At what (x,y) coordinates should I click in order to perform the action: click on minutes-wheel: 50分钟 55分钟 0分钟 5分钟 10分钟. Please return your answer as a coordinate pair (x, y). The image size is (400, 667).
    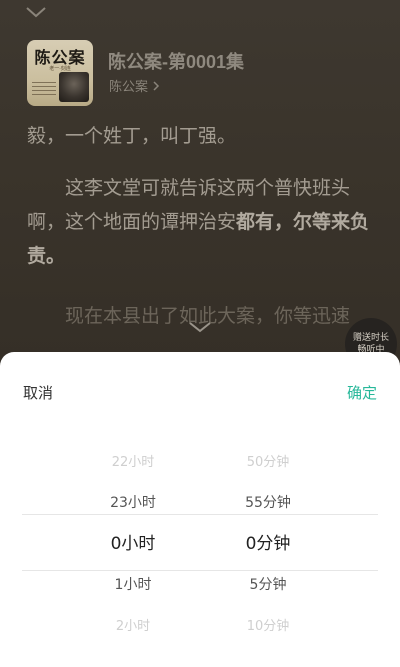
    Looking at the image, I should click on (268, 544).